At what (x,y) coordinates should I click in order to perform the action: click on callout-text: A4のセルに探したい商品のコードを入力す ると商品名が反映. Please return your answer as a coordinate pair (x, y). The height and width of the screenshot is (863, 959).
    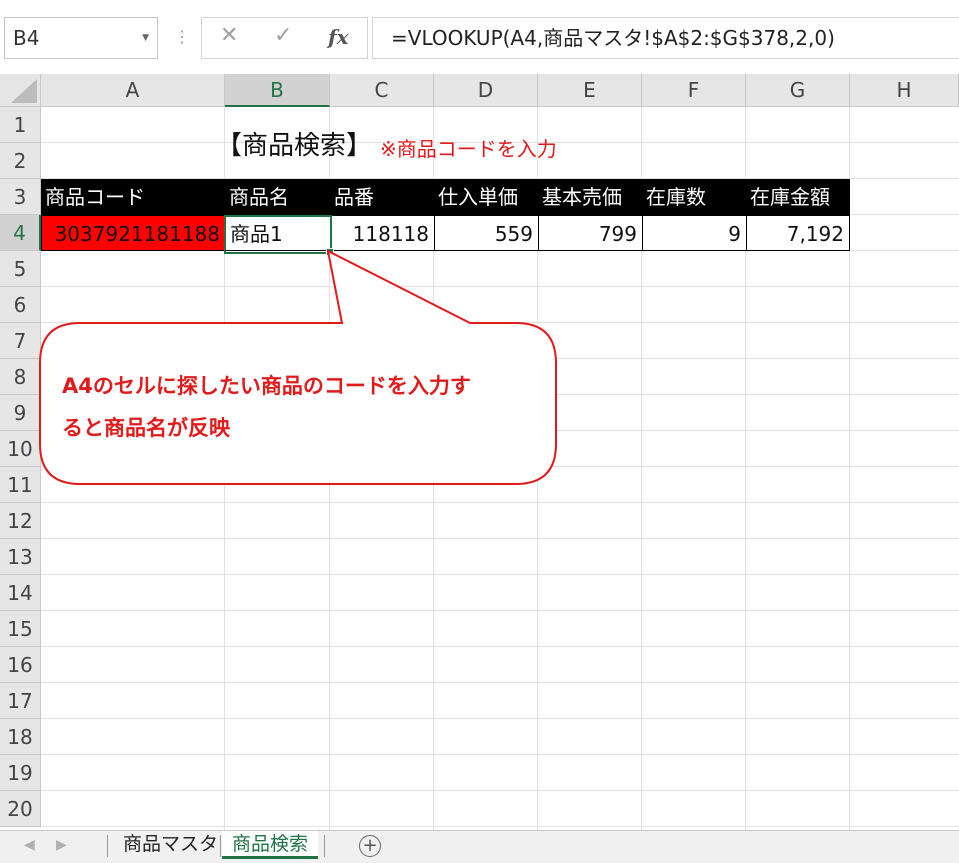
    Looking at the image, I should click on (297, 407).